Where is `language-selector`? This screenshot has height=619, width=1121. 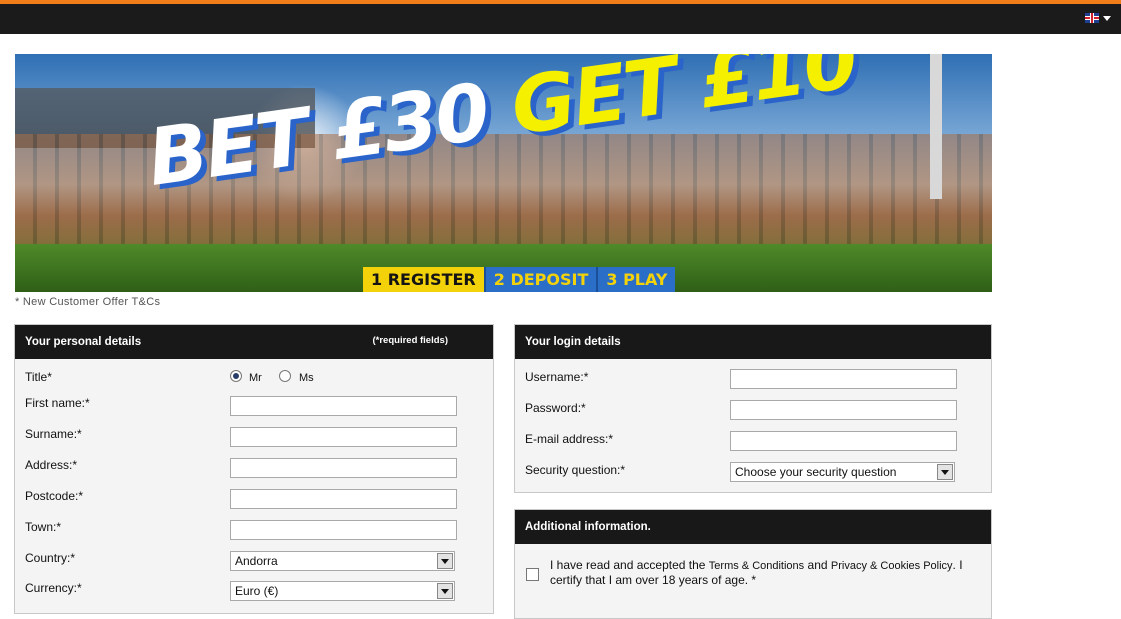
language-selector is located at coordinates (1098, 18).